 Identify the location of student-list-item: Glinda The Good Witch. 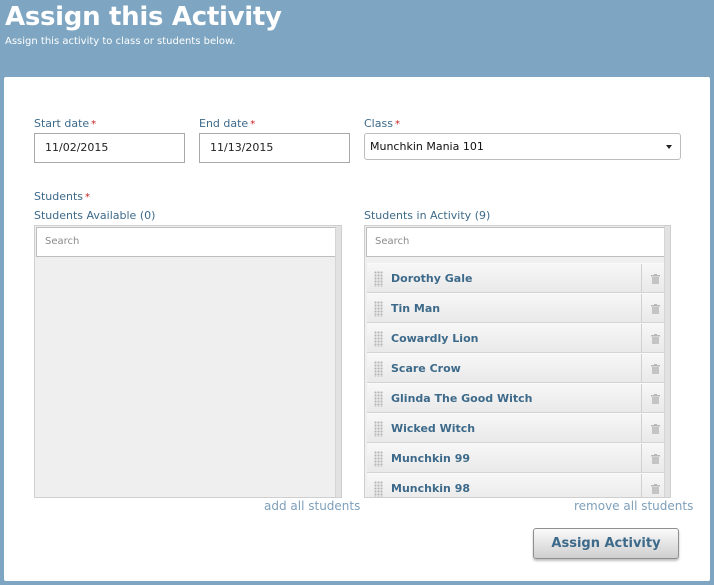
(518, 398).